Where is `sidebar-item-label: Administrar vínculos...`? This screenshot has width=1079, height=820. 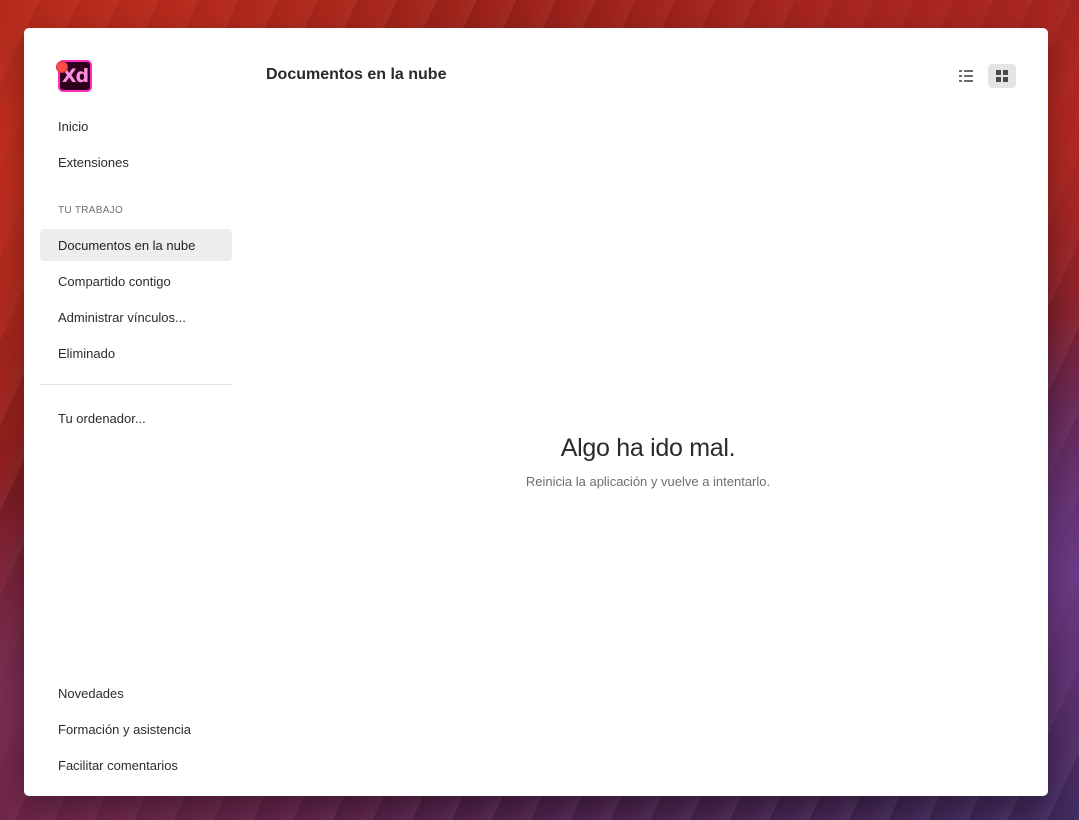
sidebar-item-label: Administrar vínculos... is located at coordinates (122, 317).